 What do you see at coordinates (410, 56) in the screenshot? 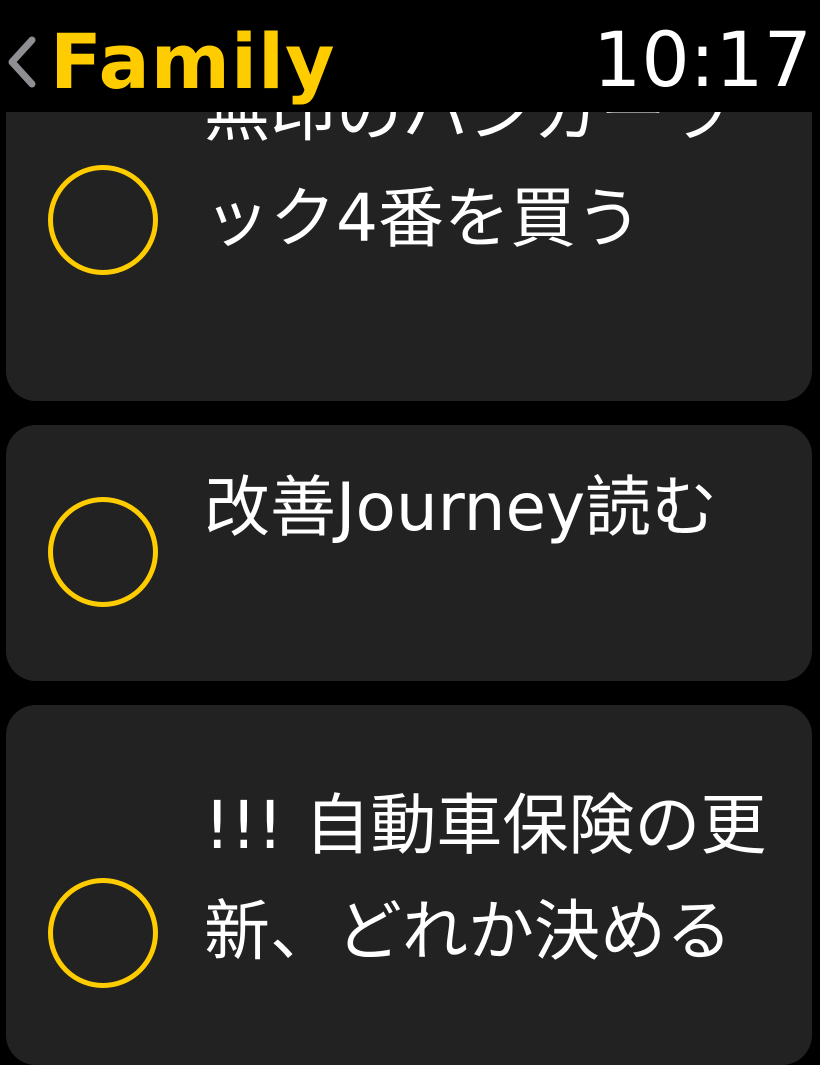
I see `navigation-bar: Family 10:17` at bounding box center [410, 56].